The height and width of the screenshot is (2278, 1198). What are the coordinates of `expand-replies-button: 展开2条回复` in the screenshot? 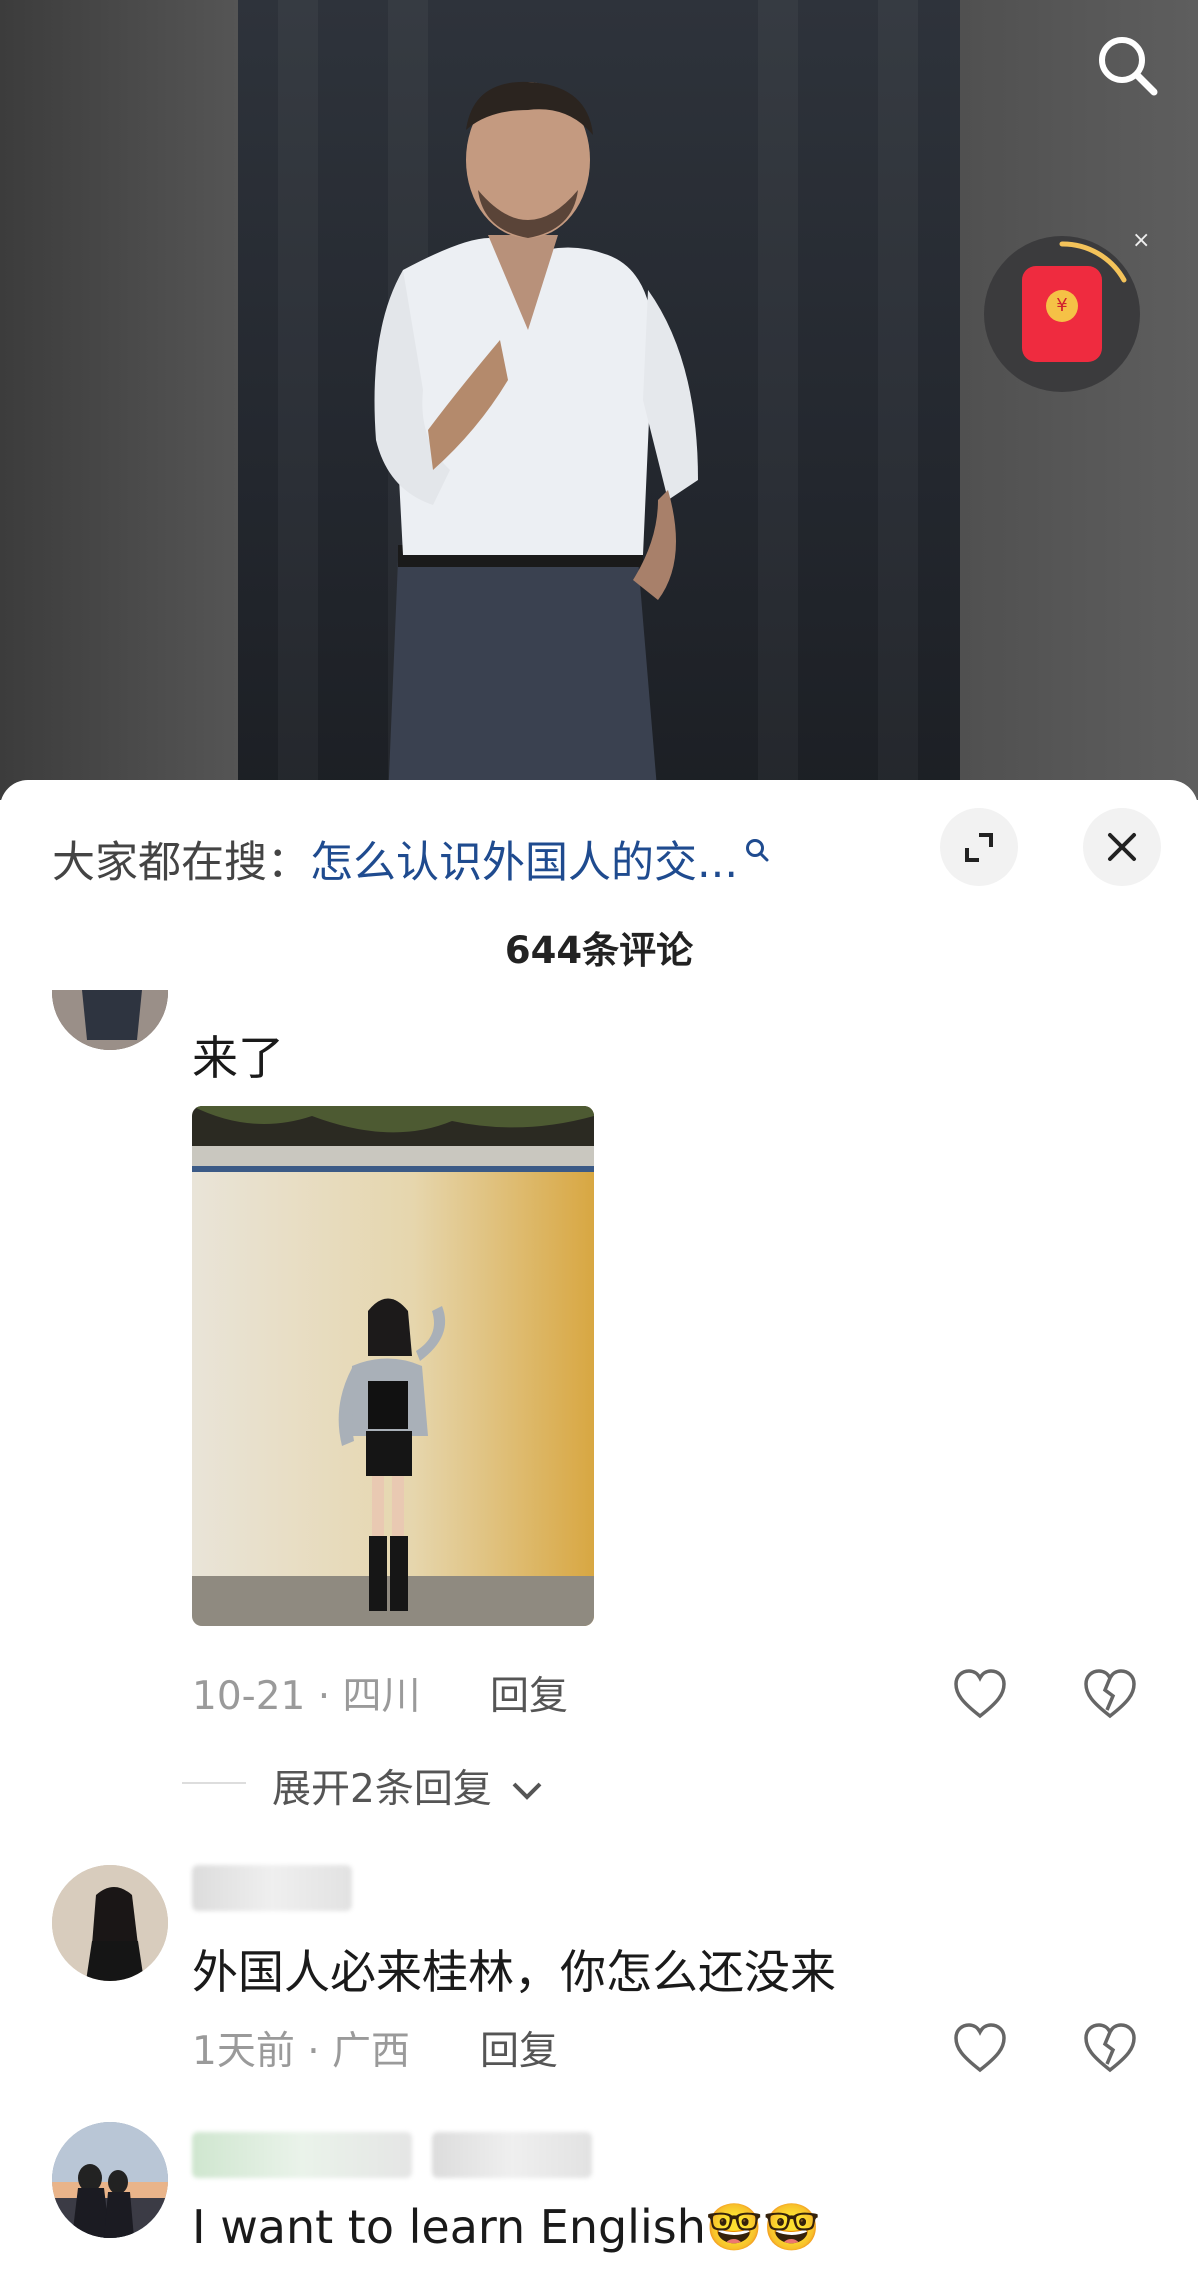 It's located at (408, 1786).